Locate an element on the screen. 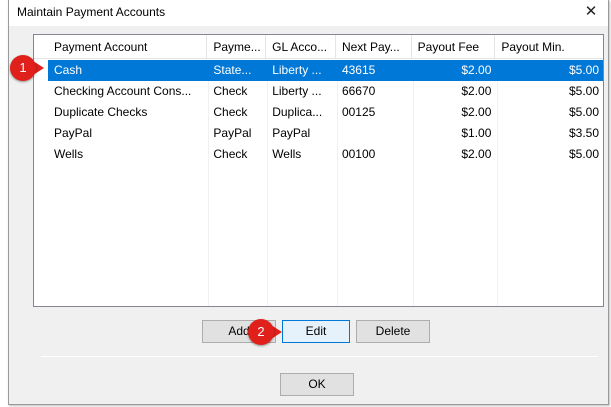 This screenshot has height=407, width=611. cell-payout-fee: $1.00 is located at coordinates (476, 133).